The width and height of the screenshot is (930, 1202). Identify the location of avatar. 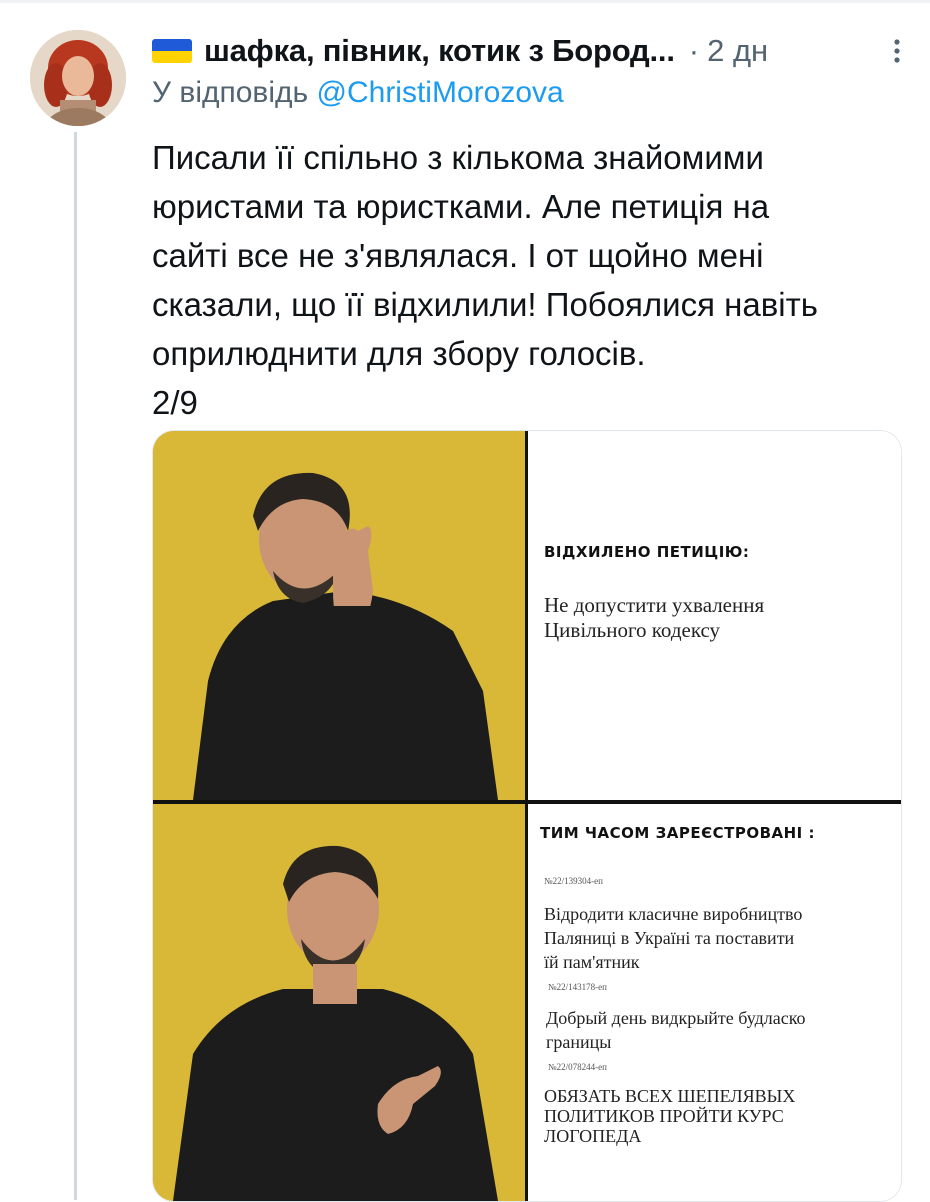
(78, 78).